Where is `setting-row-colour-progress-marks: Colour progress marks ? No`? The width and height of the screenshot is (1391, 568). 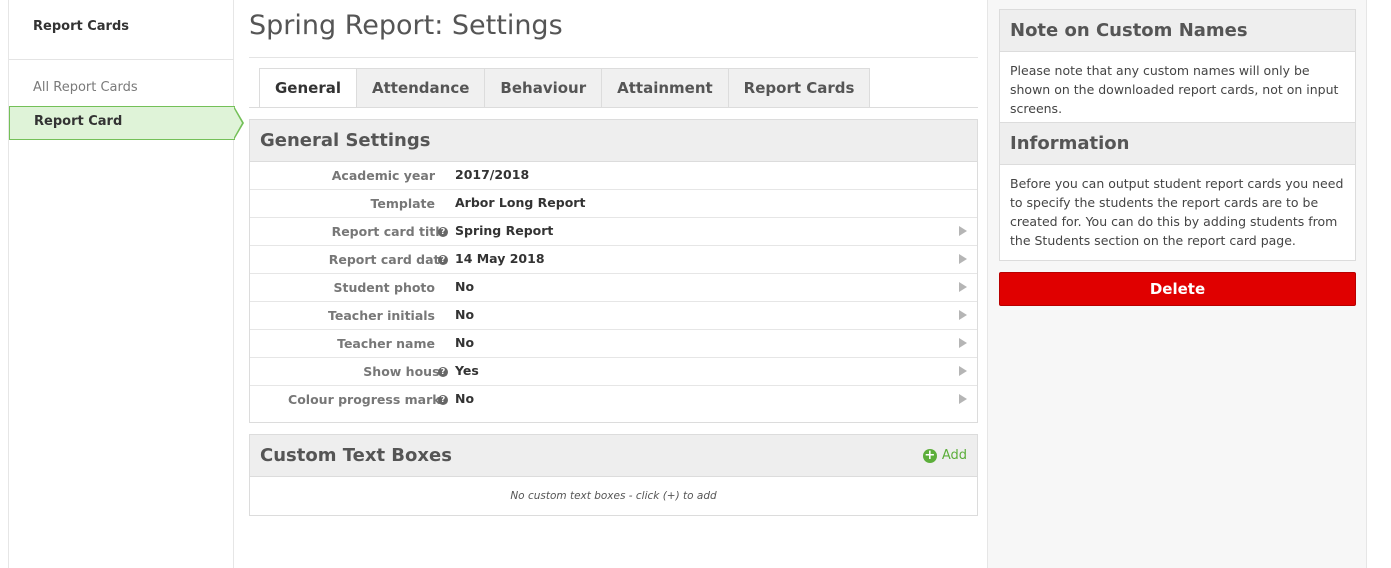
setting-row-colour-progress-marks: Colour progress marks ? No is located at coordinates (613, 404).